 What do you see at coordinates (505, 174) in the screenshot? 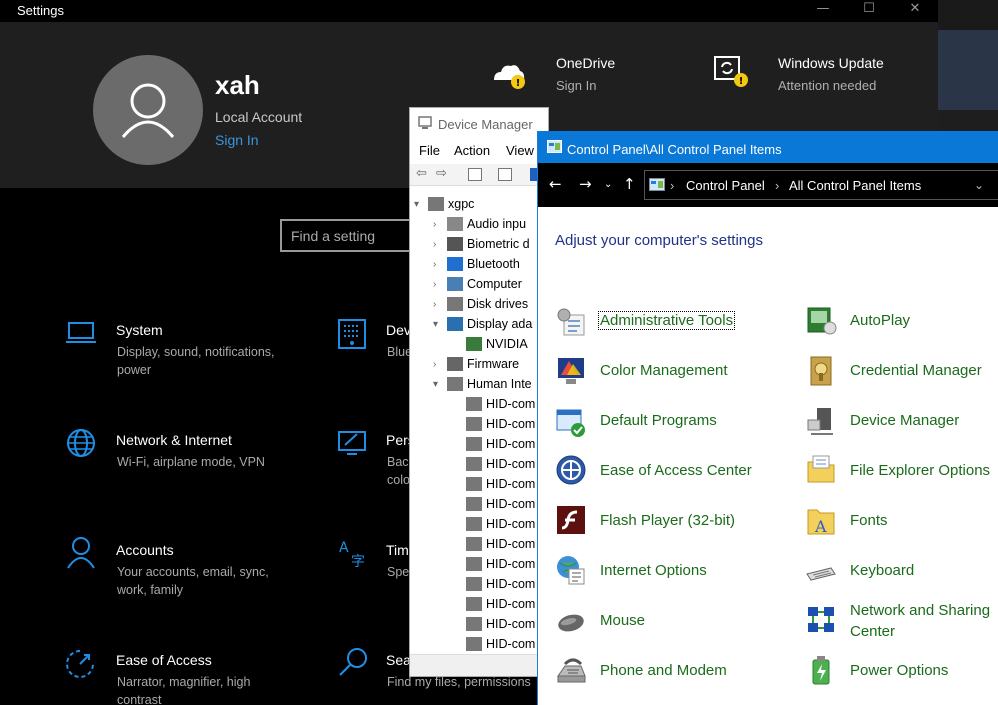
I see `help-icon` at bounding box center [505, 174].